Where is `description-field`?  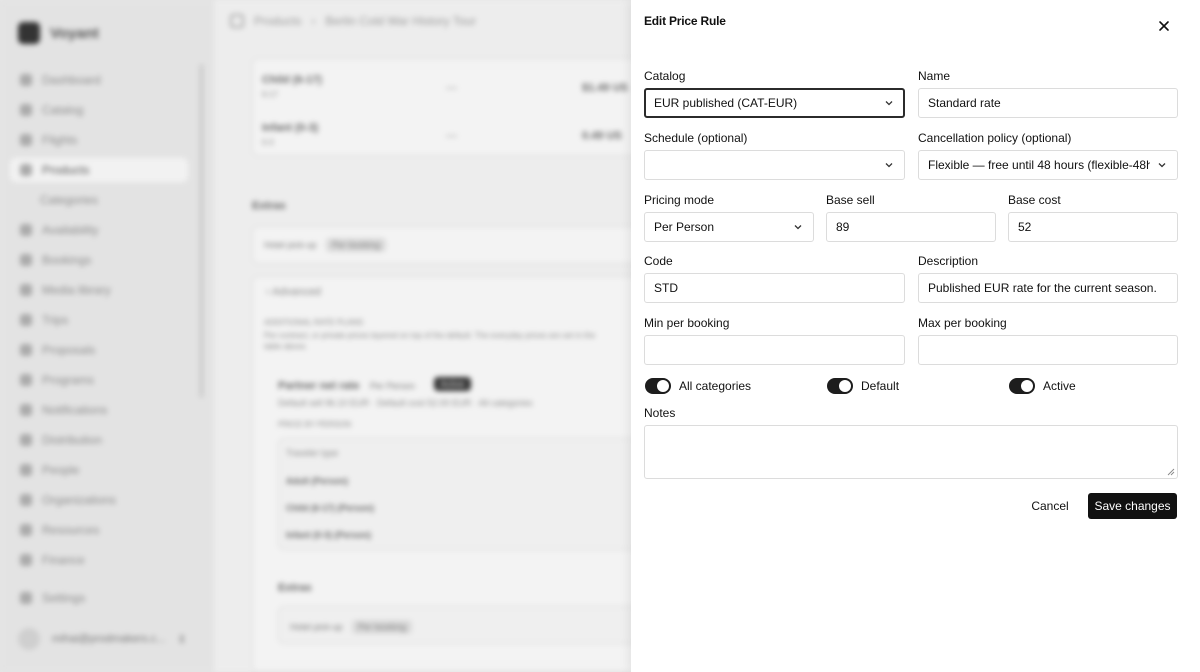
description-field is located at coordinates (1048, 288).